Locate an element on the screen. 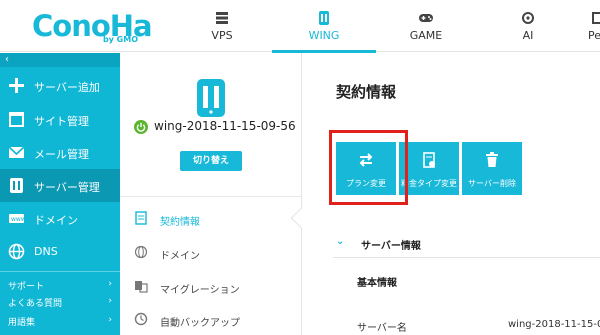 This screenshot has width=600, height=335. delete-server-button: サーバー削除 is located at coordinates (492, 168).